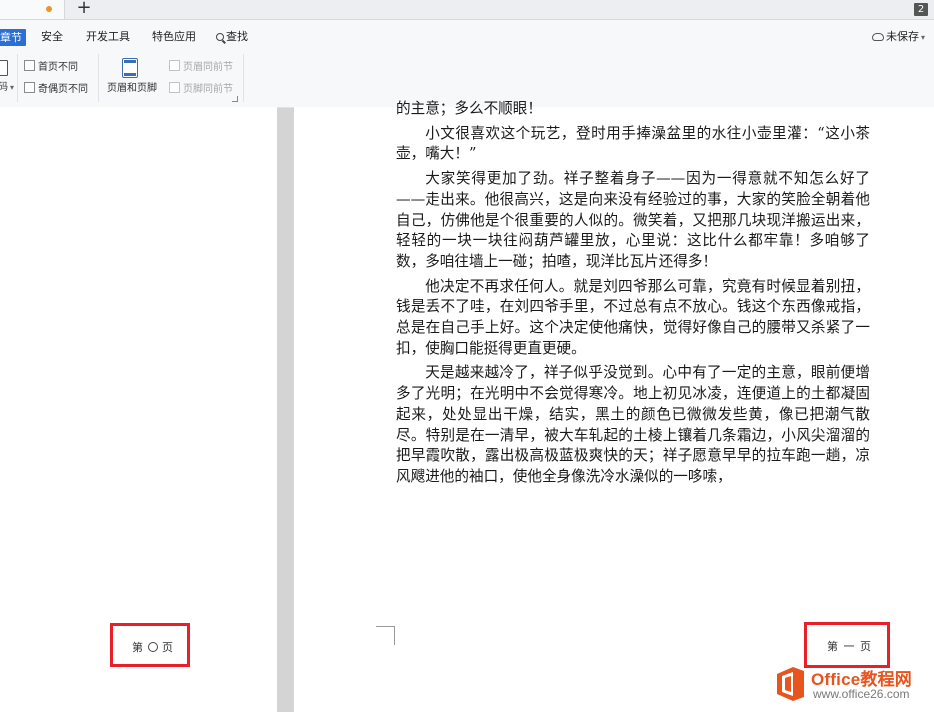 Image resolution: width=934 pixels, height=712 pixels. Describe the element at coordinates (132, 89) in the screenshot. I see `header-footer-button: 页眉和页脚` at that location.